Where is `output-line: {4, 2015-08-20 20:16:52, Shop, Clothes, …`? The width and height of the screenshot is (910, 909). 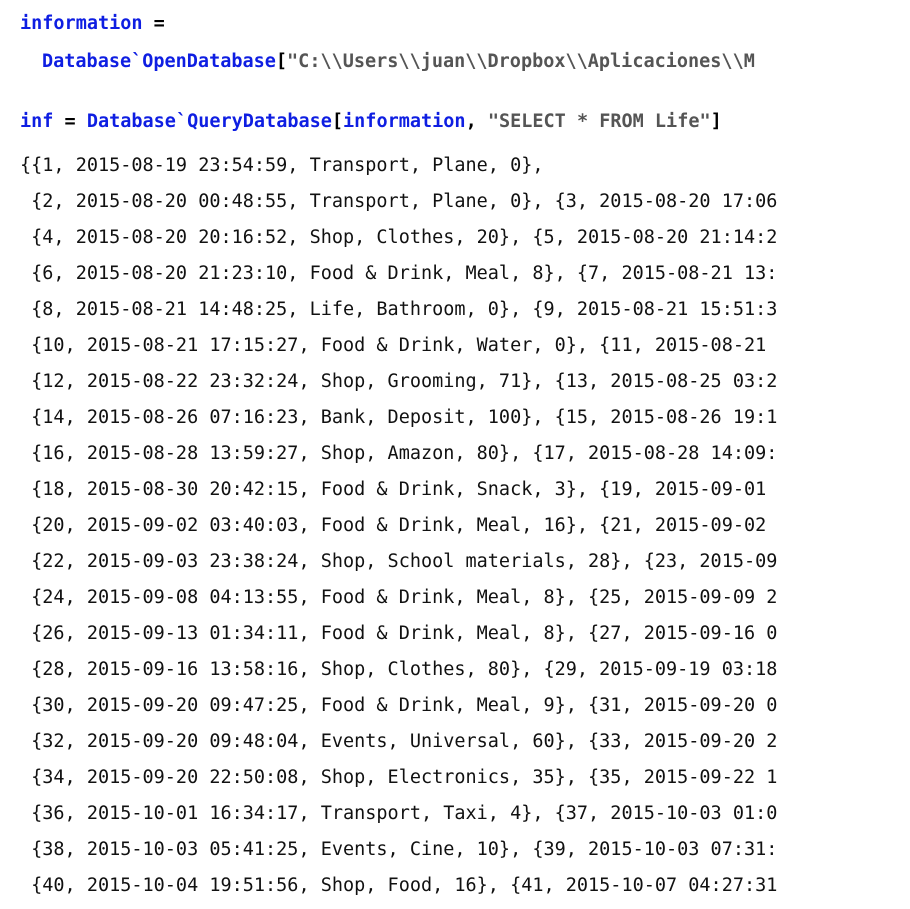 output-line: {4, 2015-08-20 20:16:52, Shop, Clothes, … is located at coordinates (399, 237).